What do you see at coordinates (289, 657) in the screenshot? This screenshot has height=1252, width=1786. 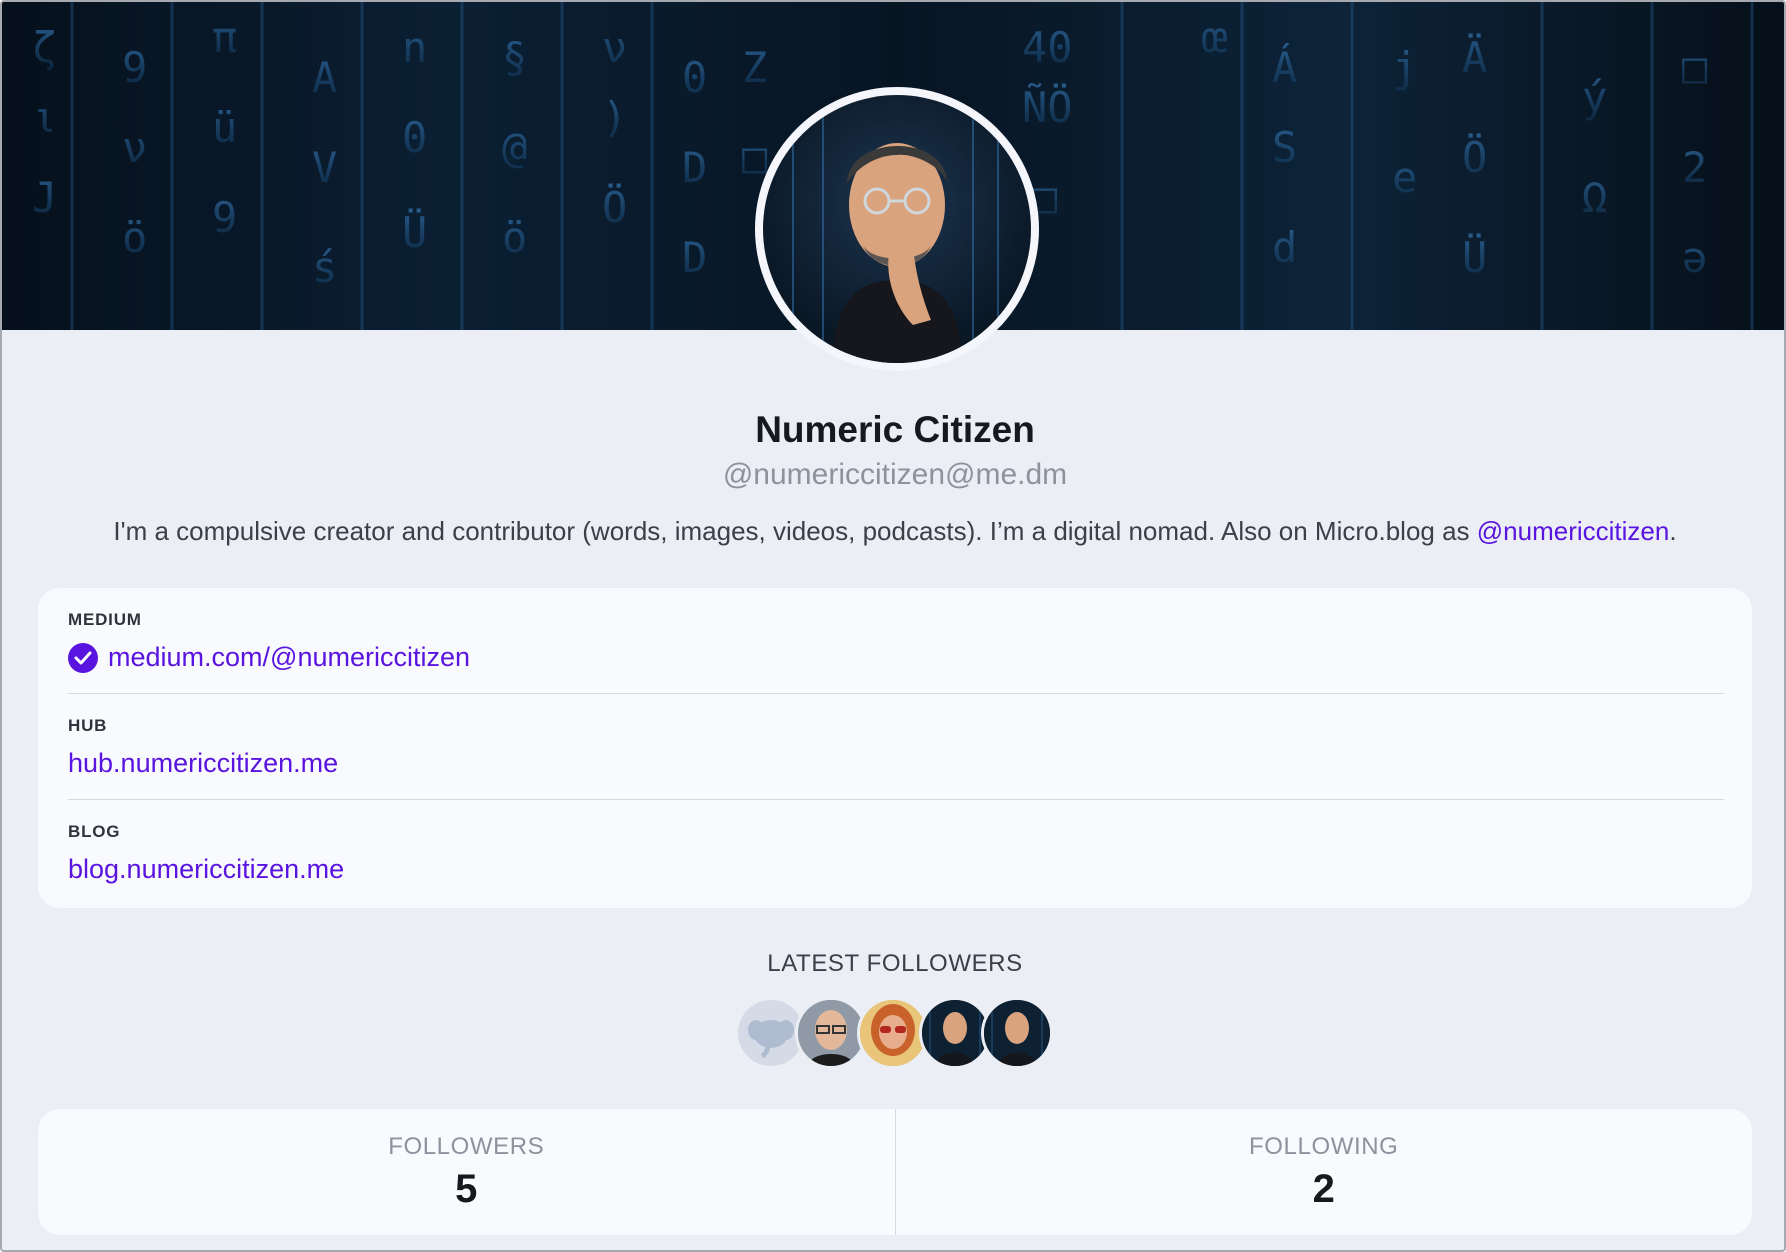 I see `field-value: medium.com/@numericcitizen` at bounding box center [289, 657].